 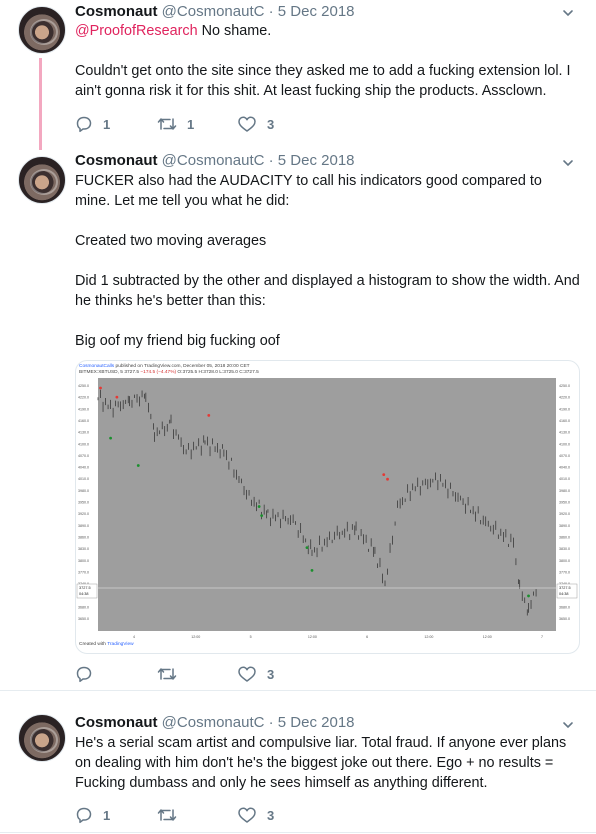 I want to click on retweet-count: 1, so click(x=191, y=124).